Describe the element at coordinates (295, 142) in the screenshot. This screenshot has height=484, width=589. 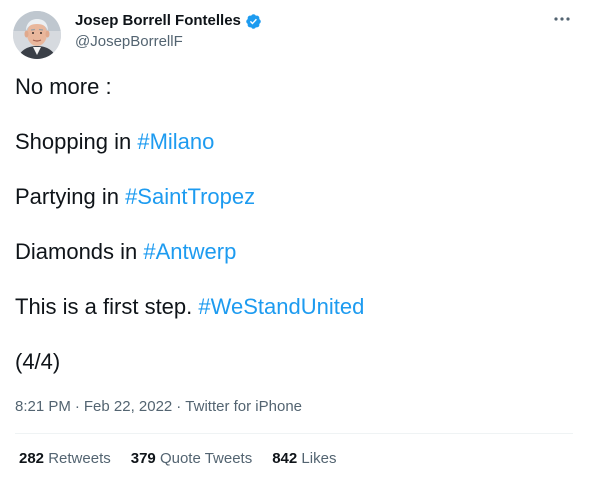
I see `tweet-line: Shopping in #Milano` at that location.